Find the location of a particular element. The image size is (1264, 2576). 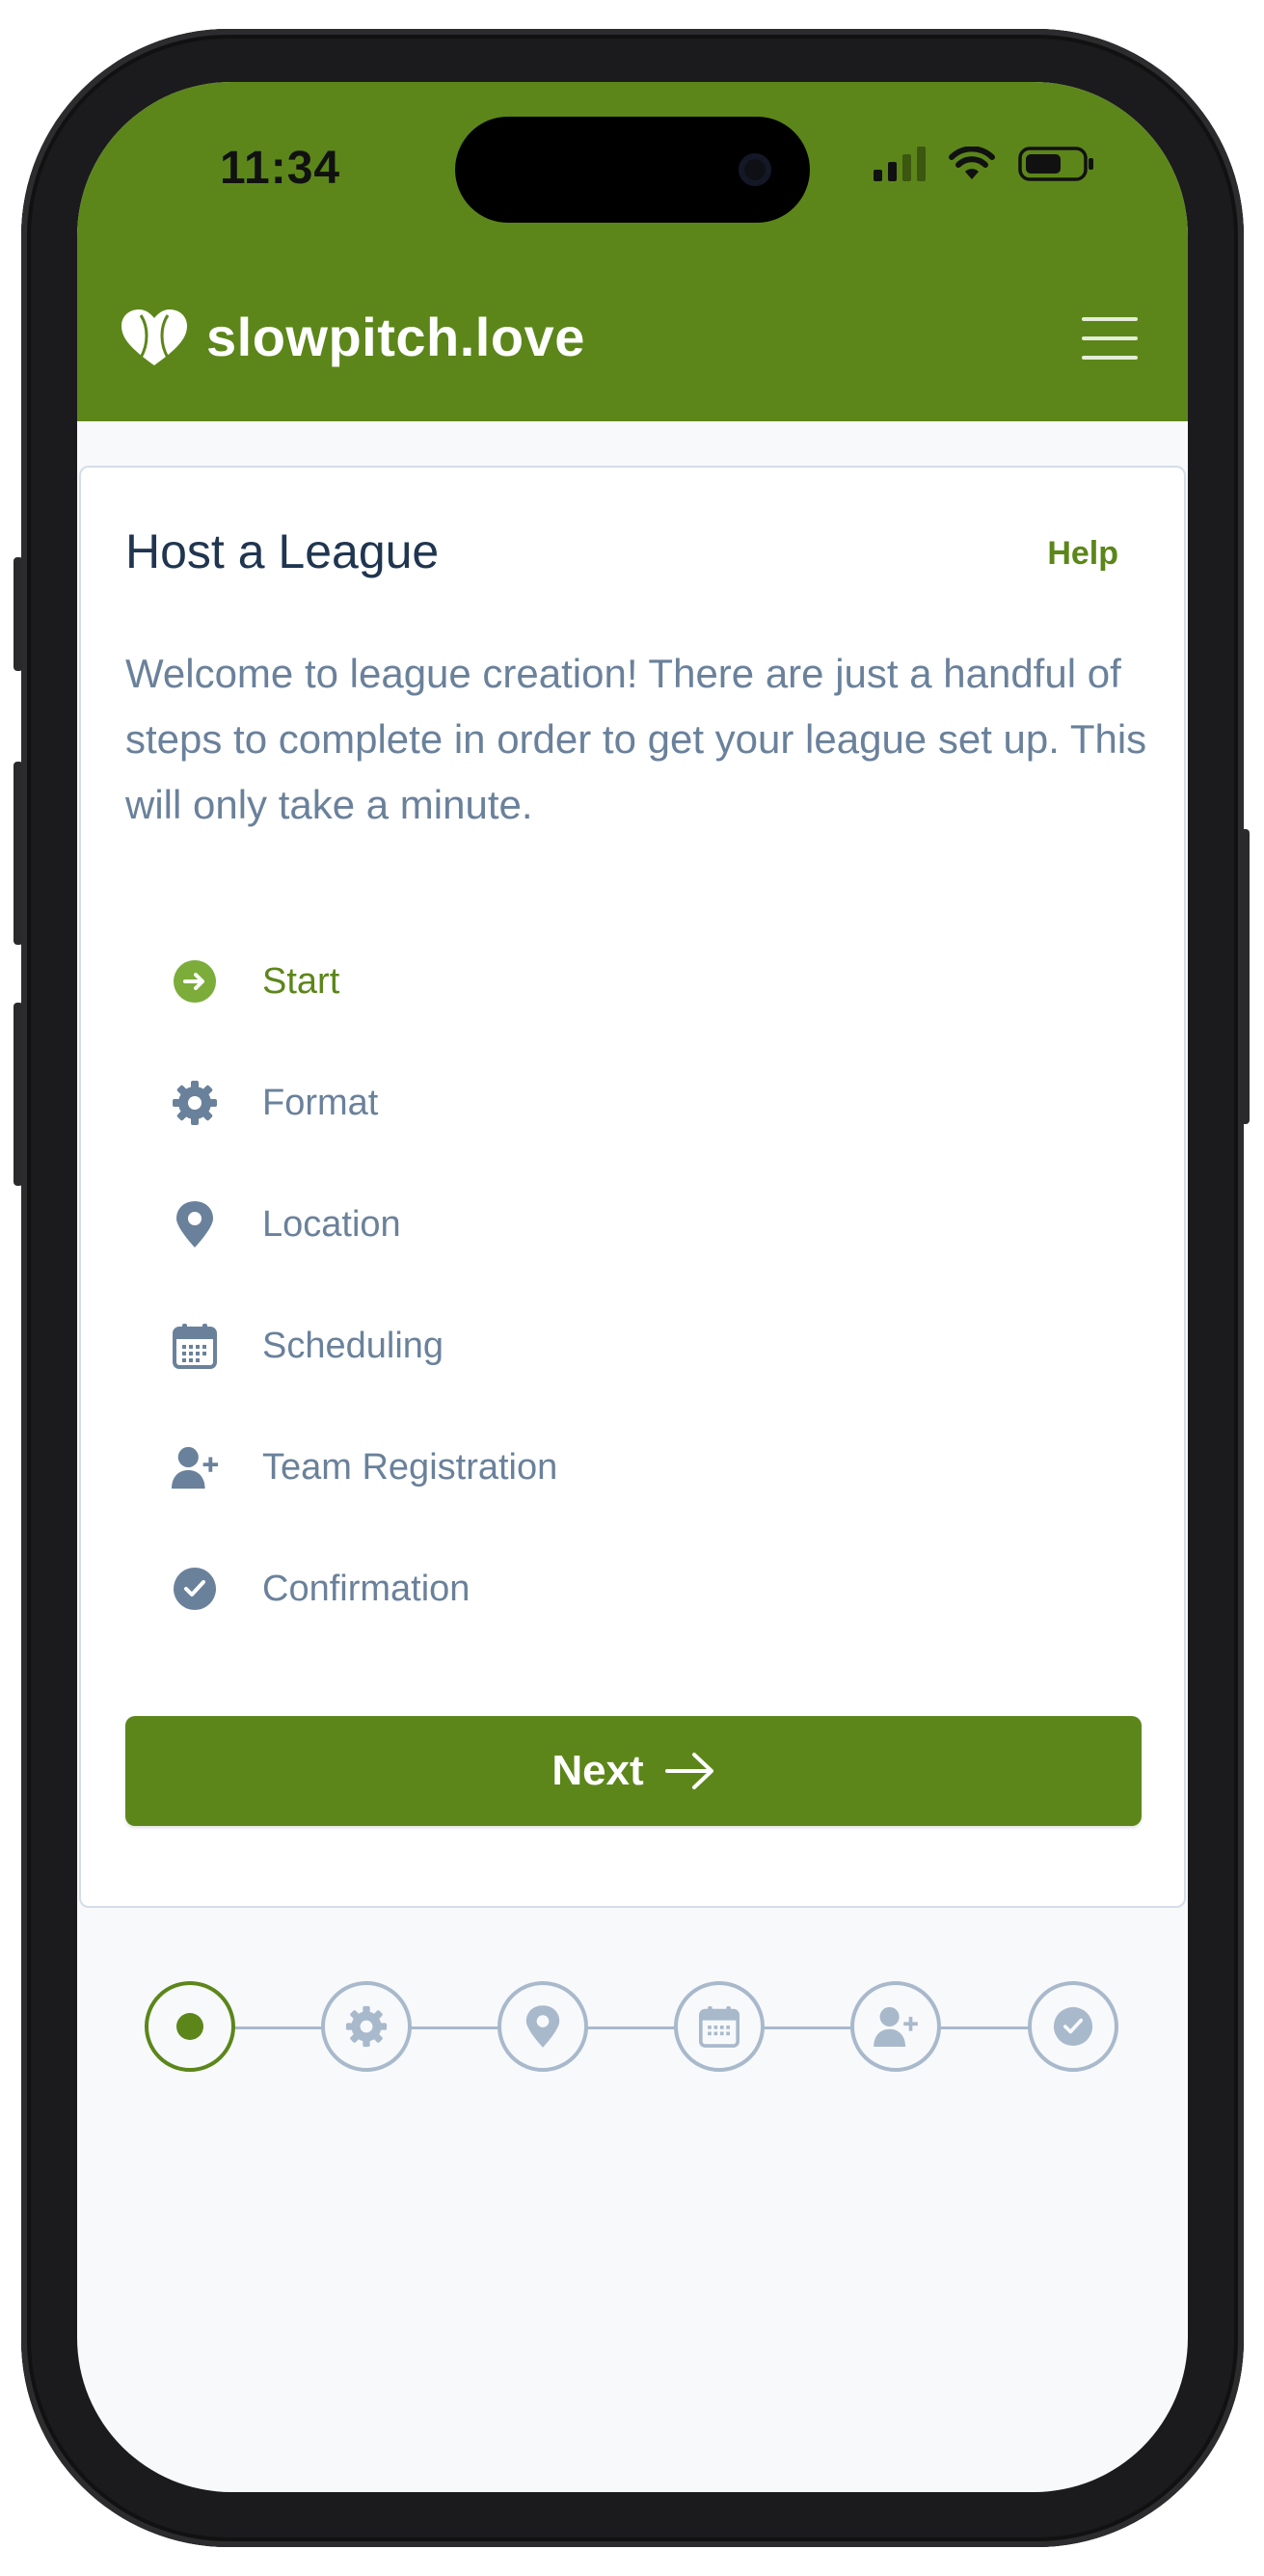

brand: slowpitch.love is located at coordinates (353, 337).